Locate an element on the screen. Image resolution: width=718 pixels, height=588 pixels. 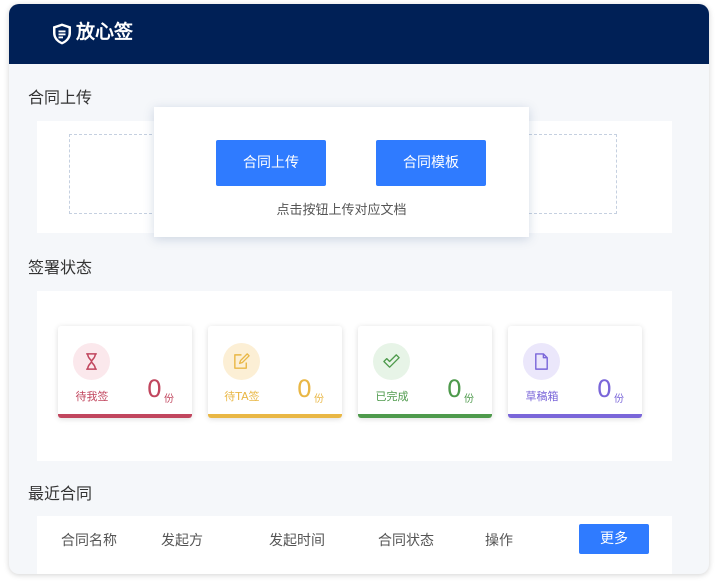
status-label: 草稿箱 is located at coordinates (542, 396).